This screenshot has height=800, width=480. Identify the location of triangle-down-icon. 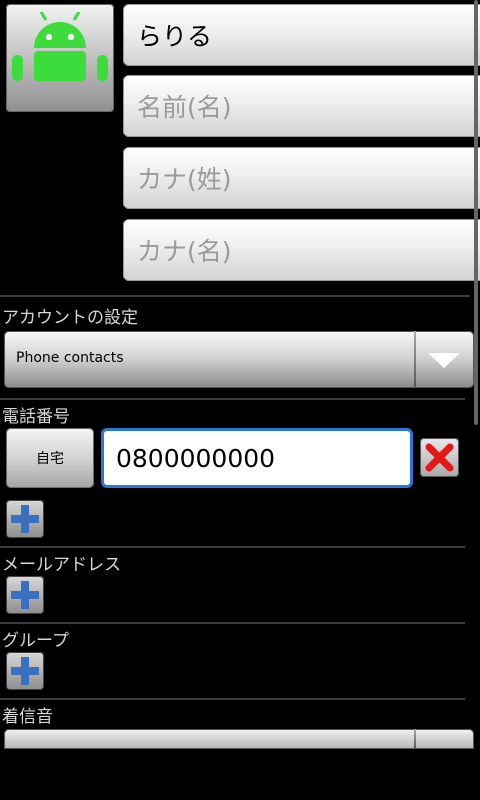
(444, 360).